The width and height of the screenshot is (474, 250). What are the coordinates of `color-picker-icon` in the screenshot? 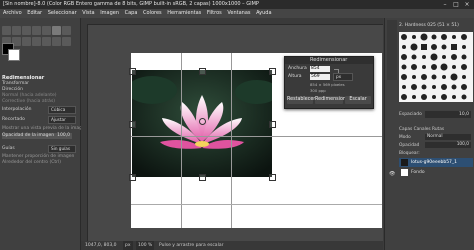 It's located at (66, 41).